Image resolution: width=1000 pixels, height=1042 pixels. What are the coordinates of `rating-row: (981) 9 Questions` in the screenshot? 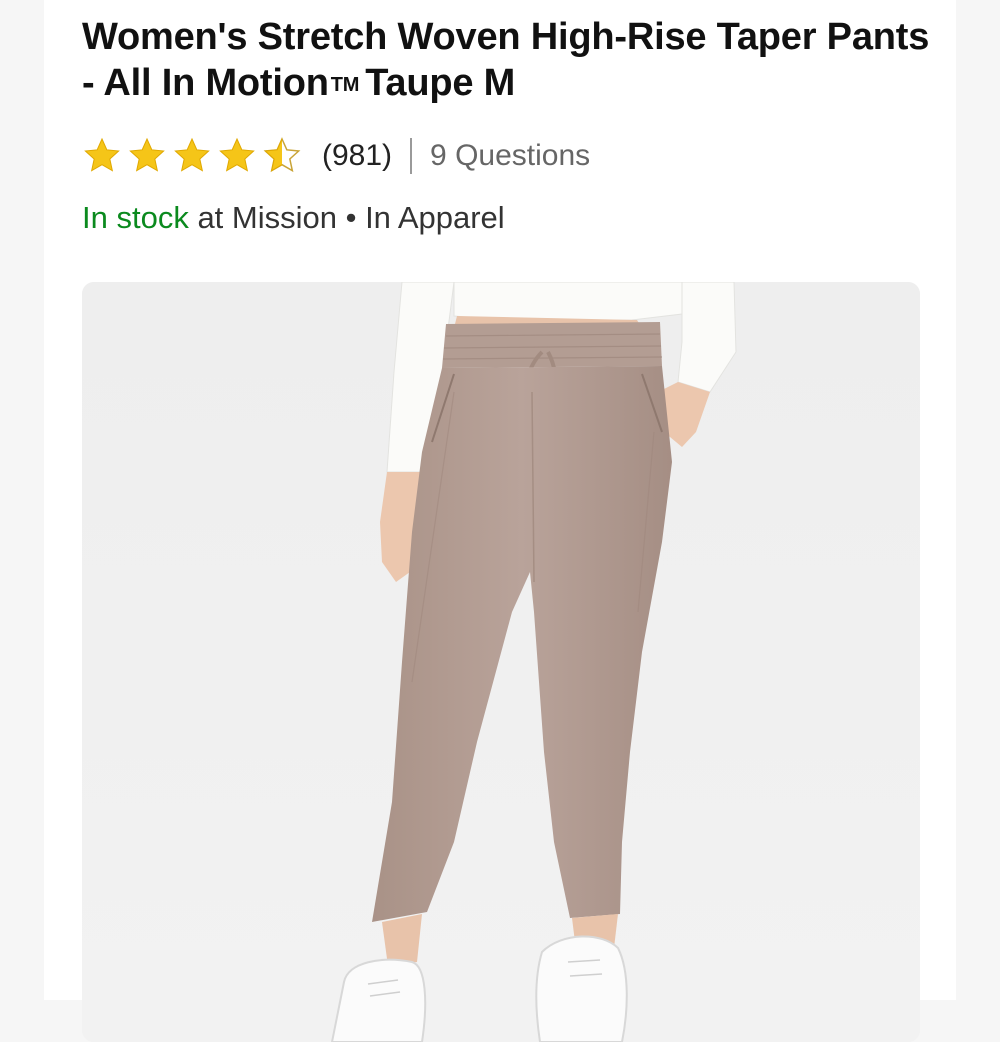 It's located at (336, 156).